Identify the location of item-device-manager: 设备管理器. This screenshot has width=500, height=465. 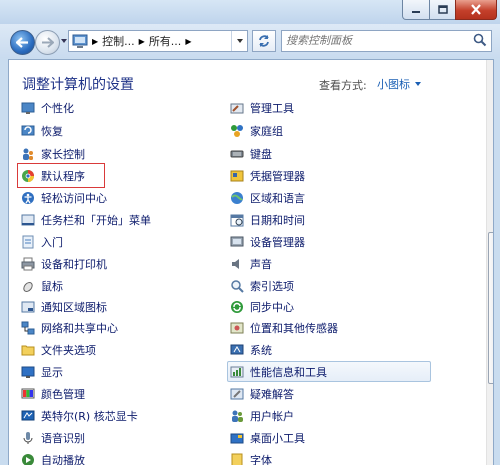
(329, 241).